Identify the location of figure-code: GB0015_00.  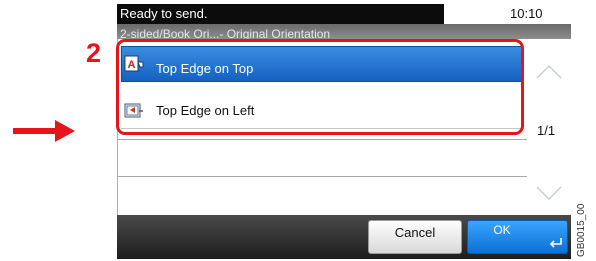
(581, 230).